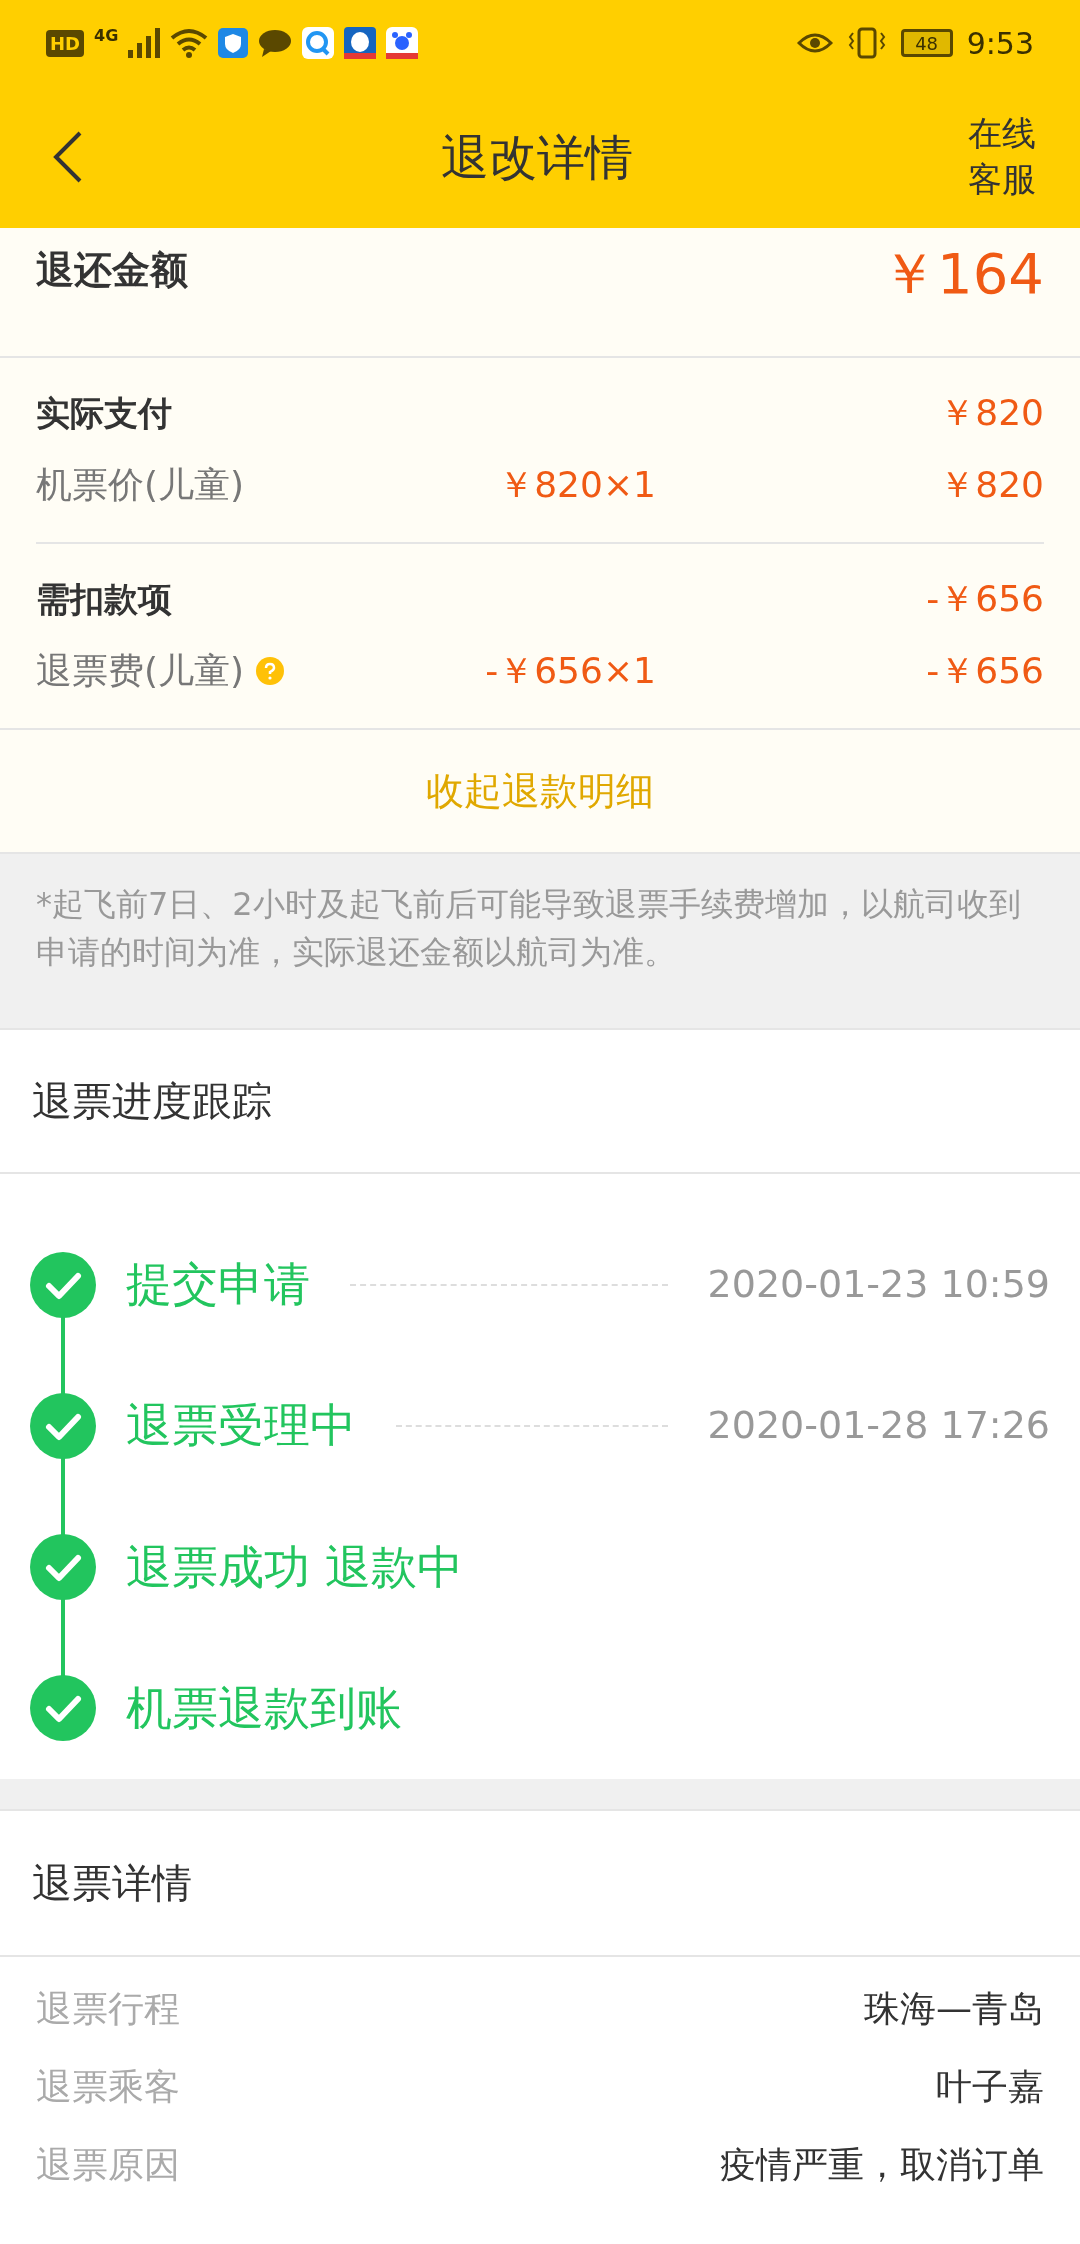 Image resolution: width=1080 pixels, height=2244 pixels. What do you see at coordinates (112, 269) in the screenshot?
I see `refund-amount-label: 退还金额` at bounding box center [112, 269].